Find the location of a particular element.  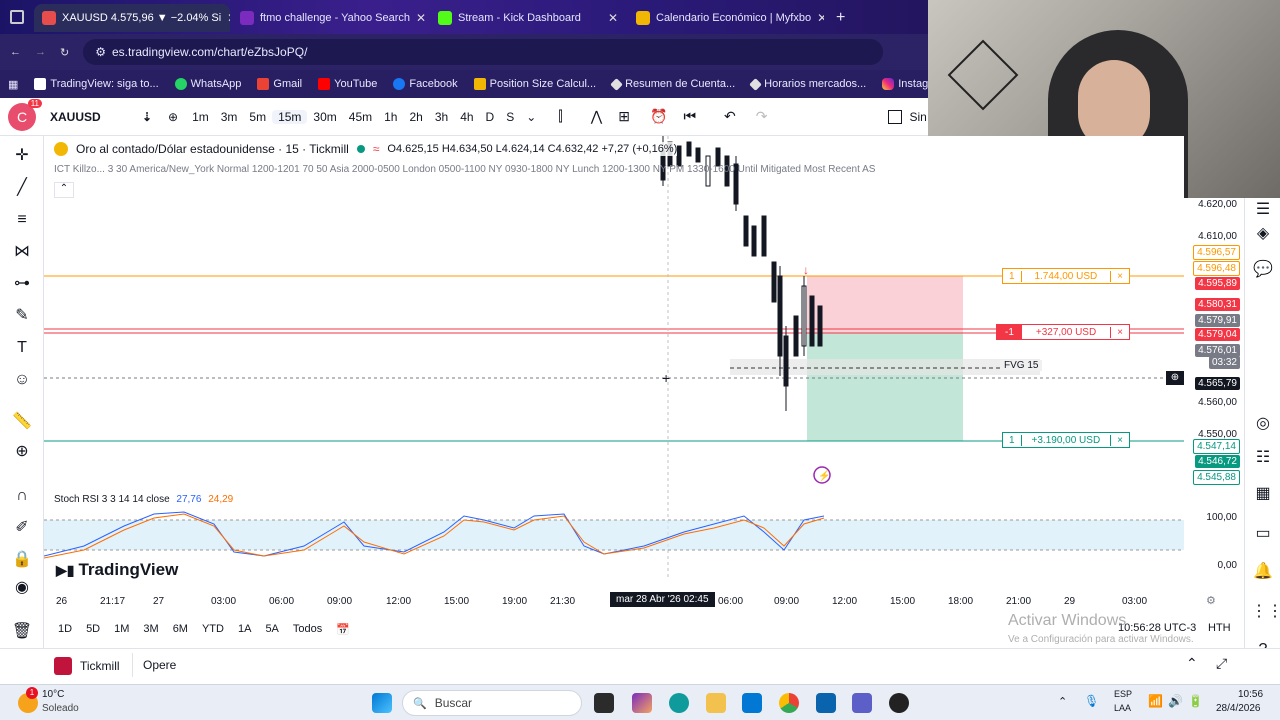

weather-desc: Soleado is located at coordinates (60, 708).